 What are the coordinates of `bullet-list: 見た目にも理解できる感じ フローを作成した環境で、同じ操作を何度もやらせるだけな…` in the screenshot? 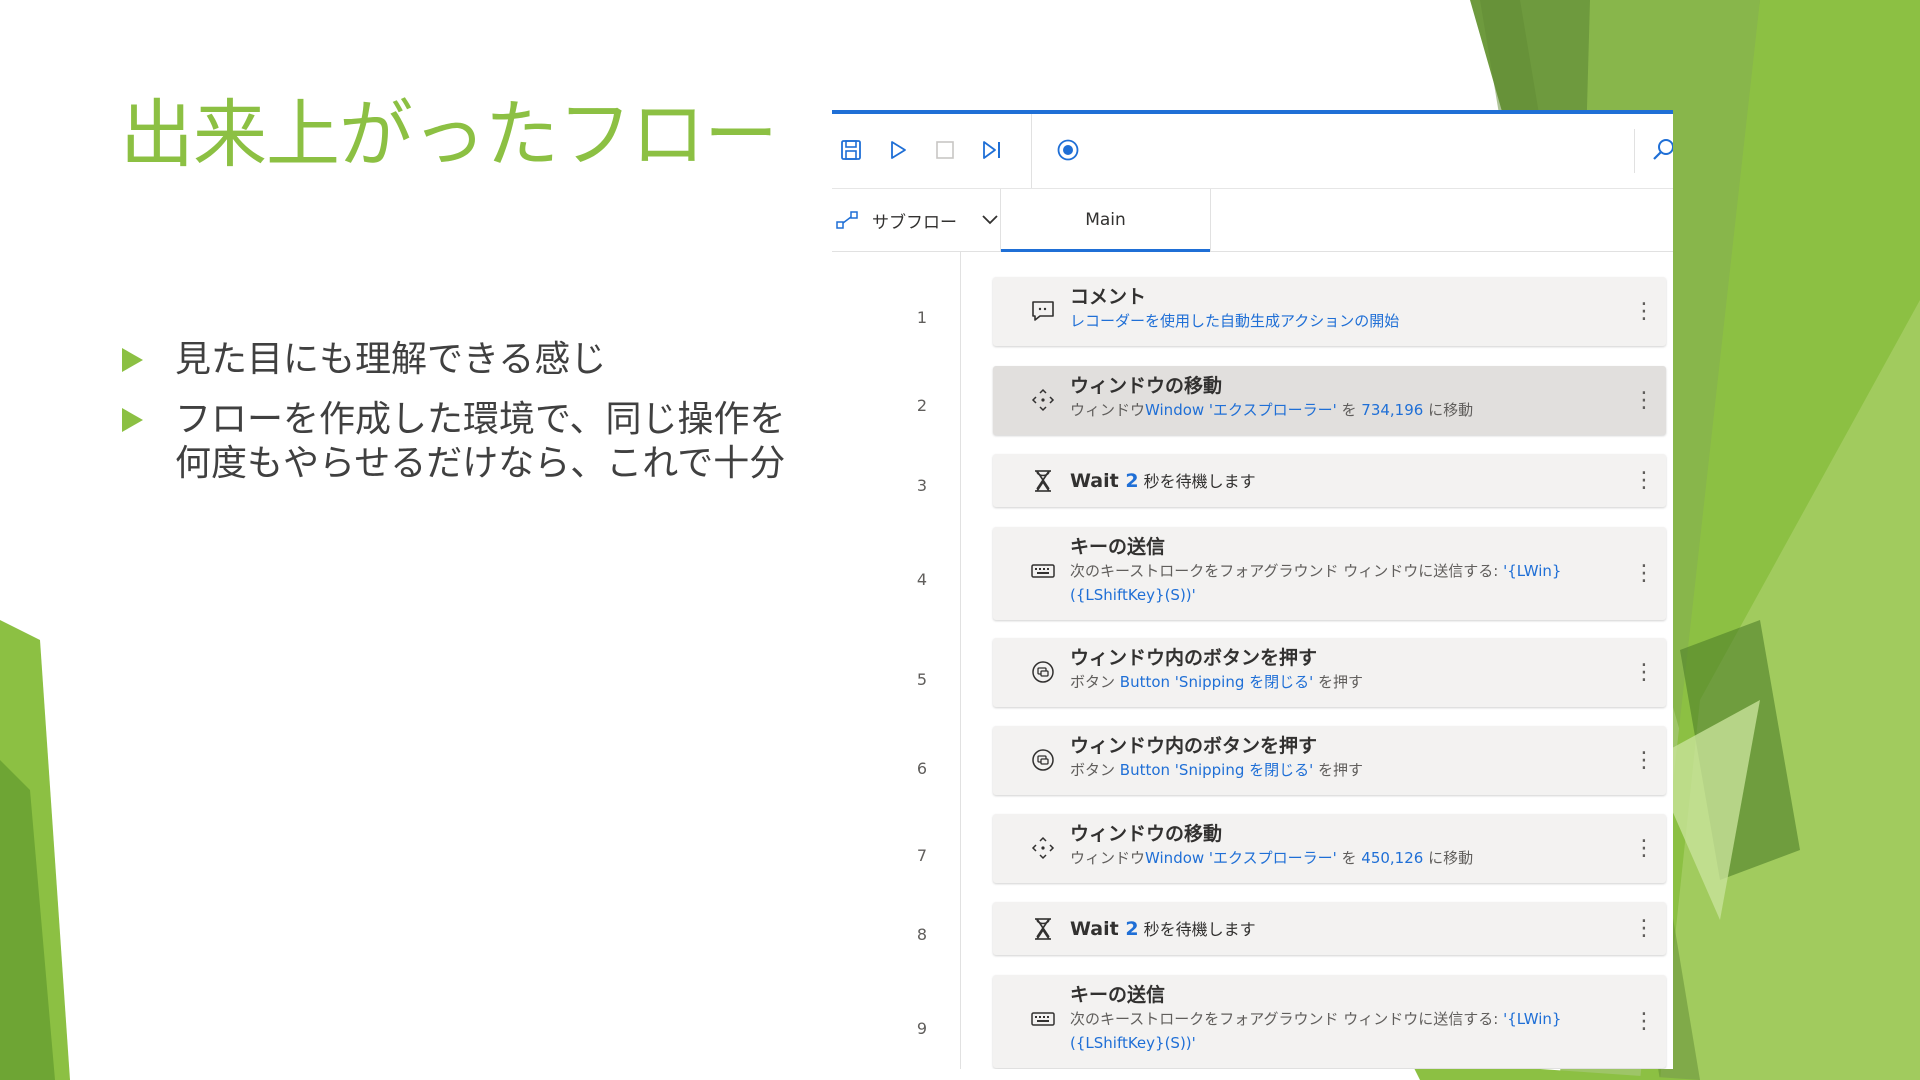 It's located at (460, 420).